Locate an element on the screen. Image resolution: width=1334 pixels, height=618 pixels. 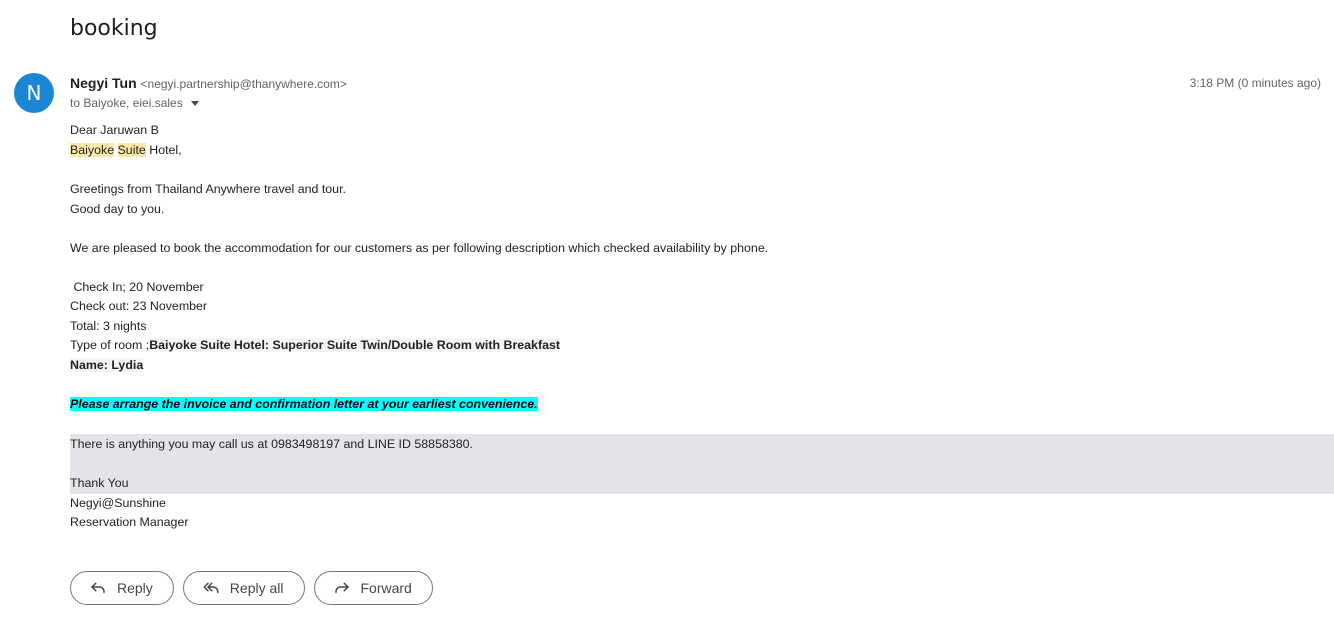
show-details-chevron-down-icon is located at coordinates (194, 103).